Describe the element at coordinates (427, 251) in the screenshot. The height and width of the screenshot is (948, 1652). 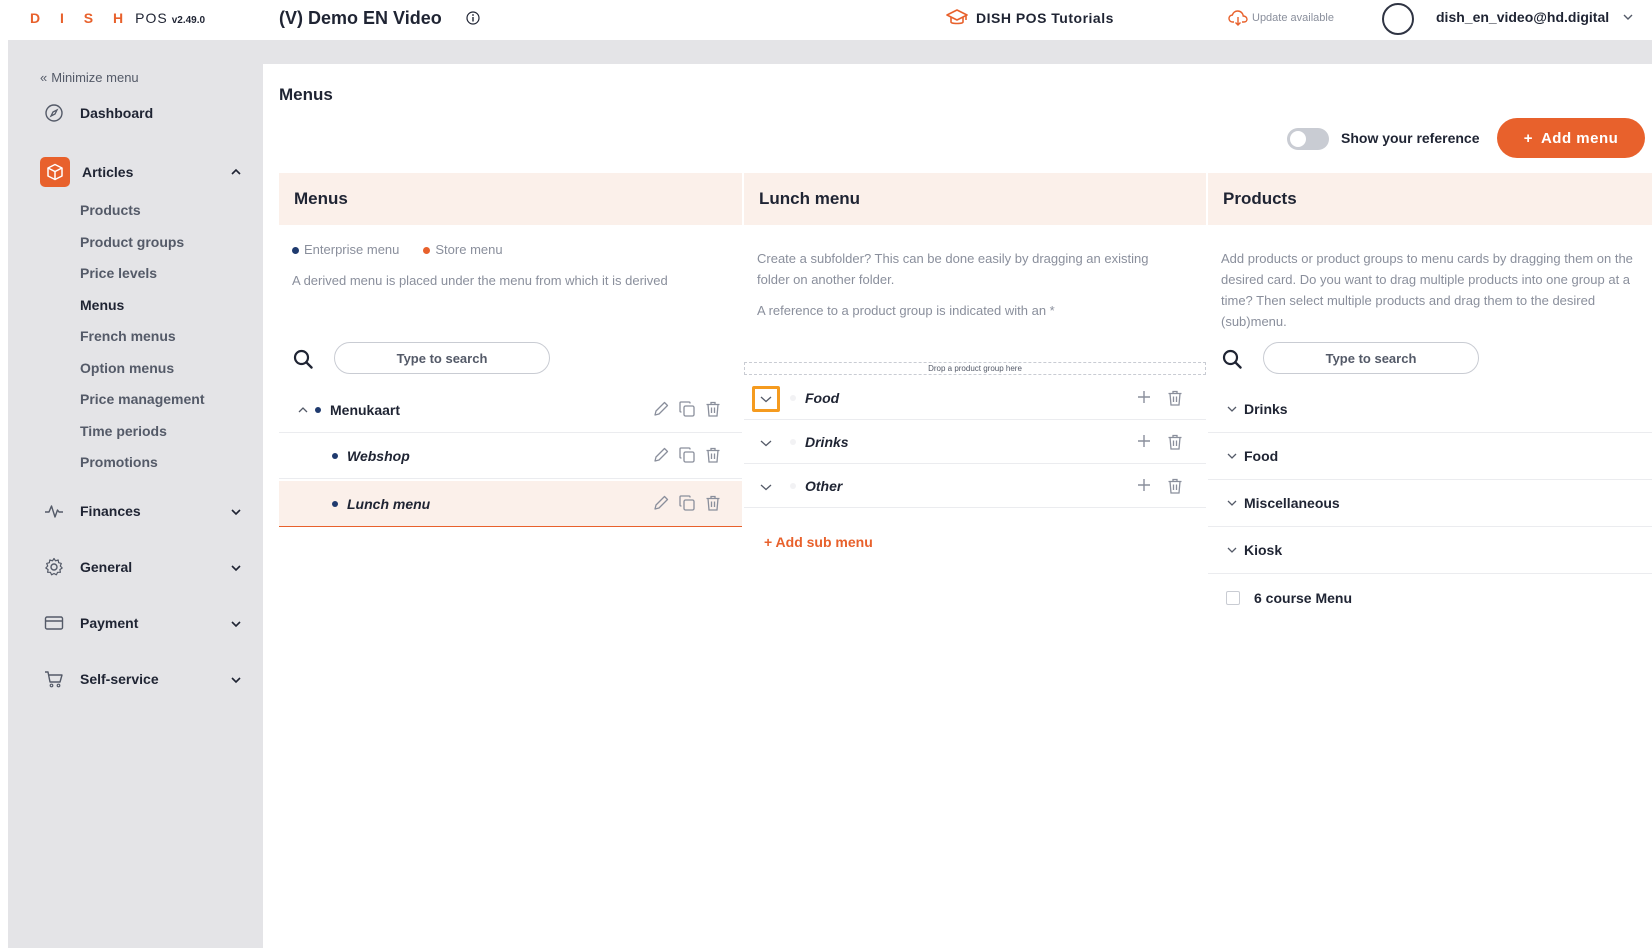
I see `store-dot-icon` at that location.